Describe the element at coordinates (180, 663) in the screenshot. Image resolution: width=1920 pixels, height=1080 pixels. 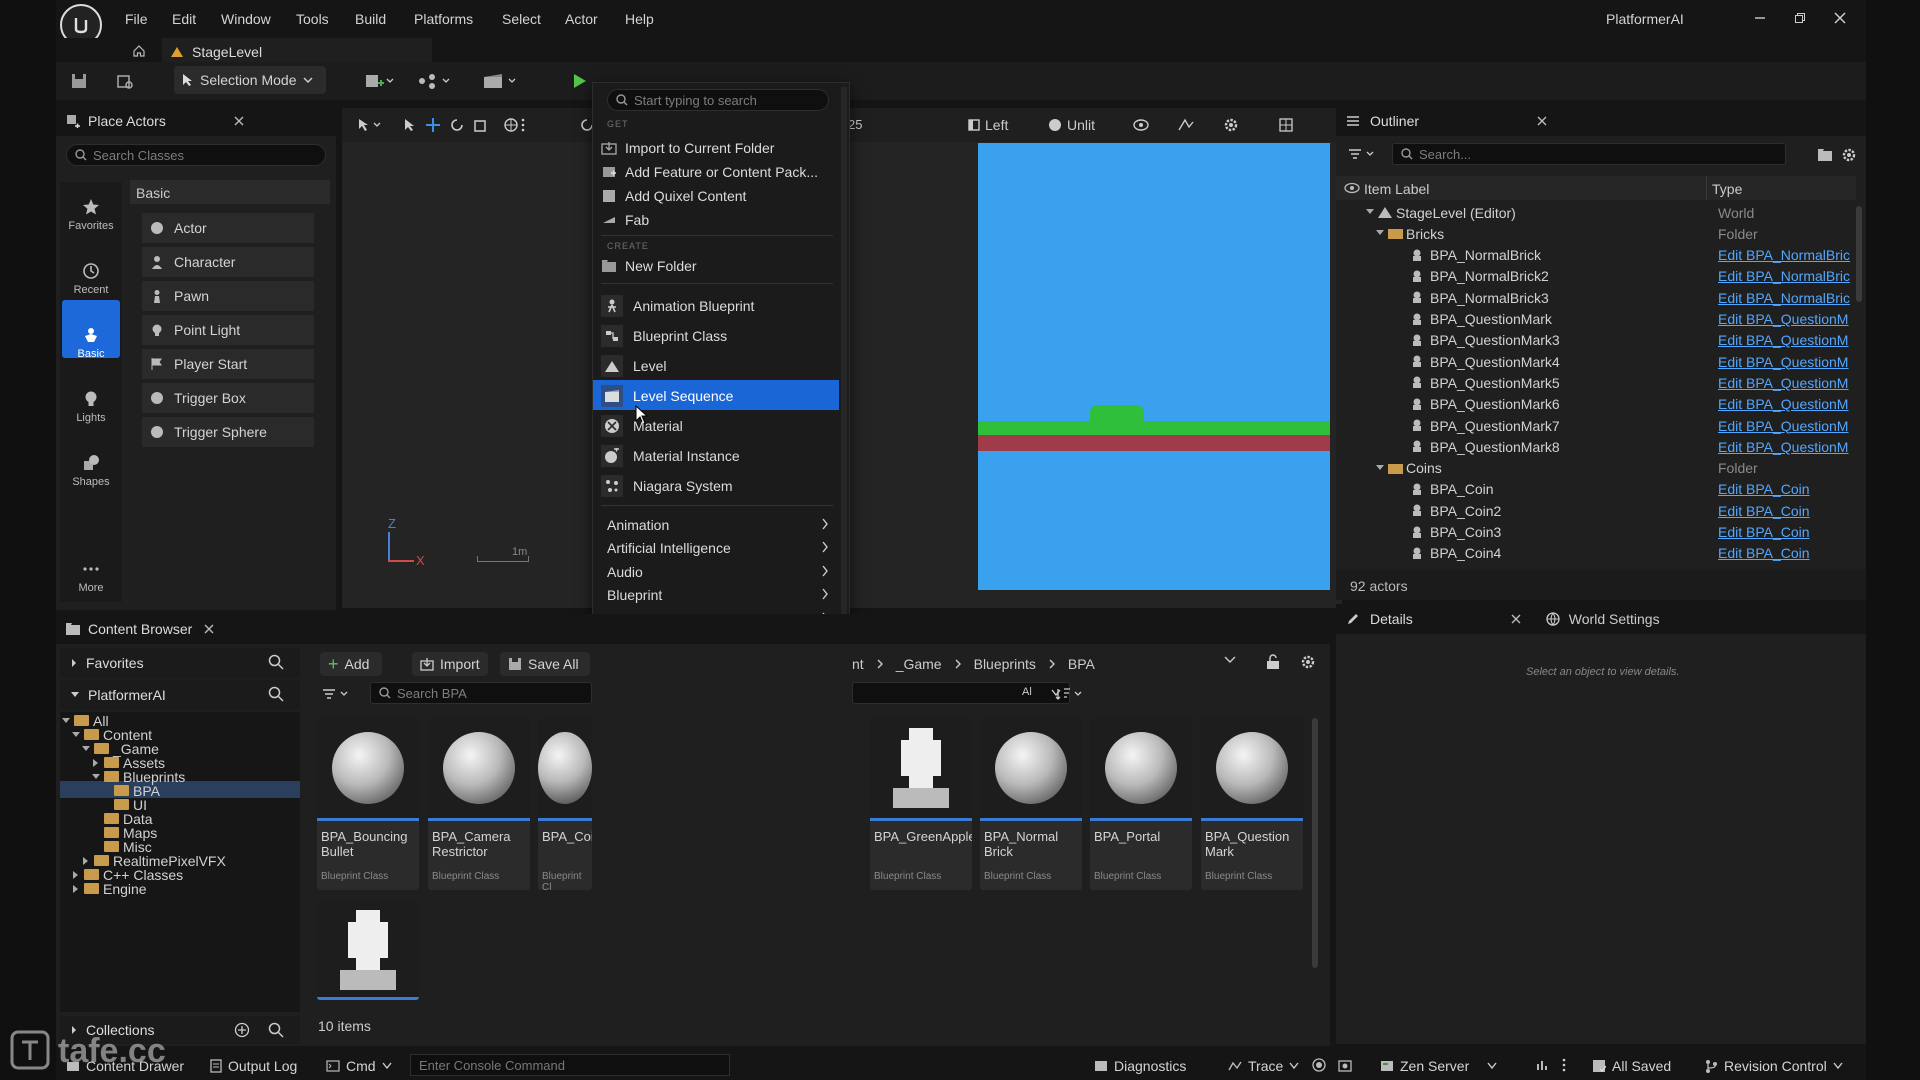
I see `favorites-section: Favorites` at that location.